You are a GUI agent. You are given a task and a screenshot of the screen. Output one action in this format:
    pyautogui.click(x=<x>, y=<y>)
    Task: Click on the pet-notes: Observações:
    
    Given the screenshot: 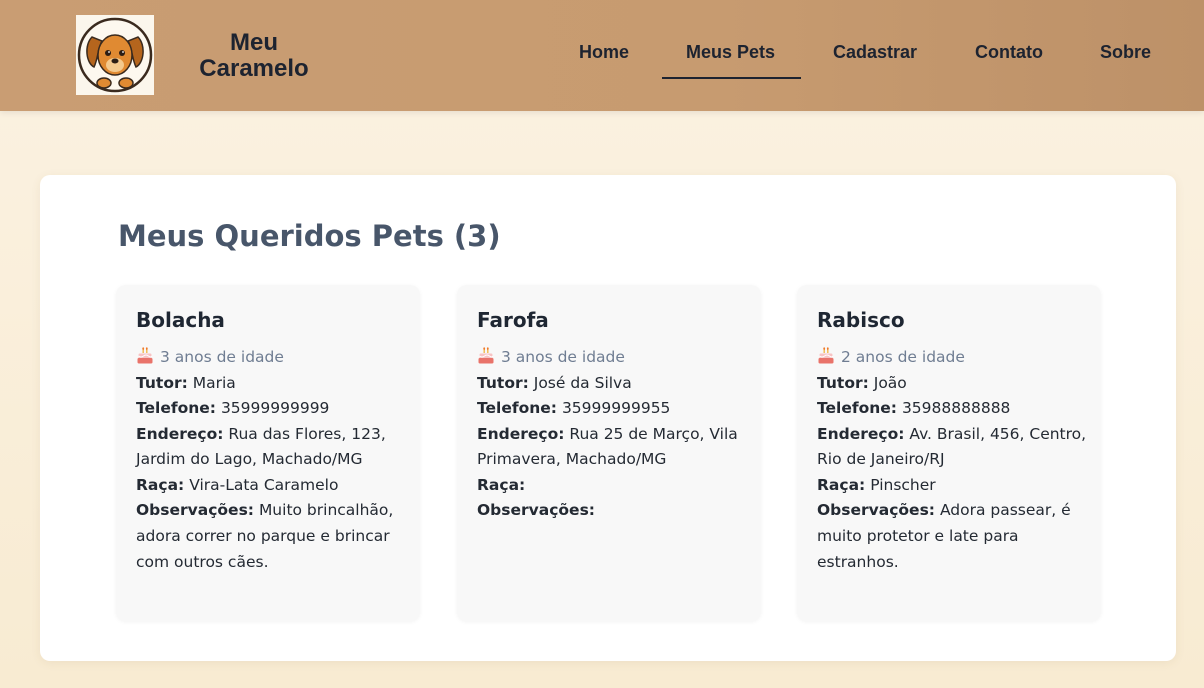 What is the action you would take?
    pyautogui.click(x=612, y=511)
    